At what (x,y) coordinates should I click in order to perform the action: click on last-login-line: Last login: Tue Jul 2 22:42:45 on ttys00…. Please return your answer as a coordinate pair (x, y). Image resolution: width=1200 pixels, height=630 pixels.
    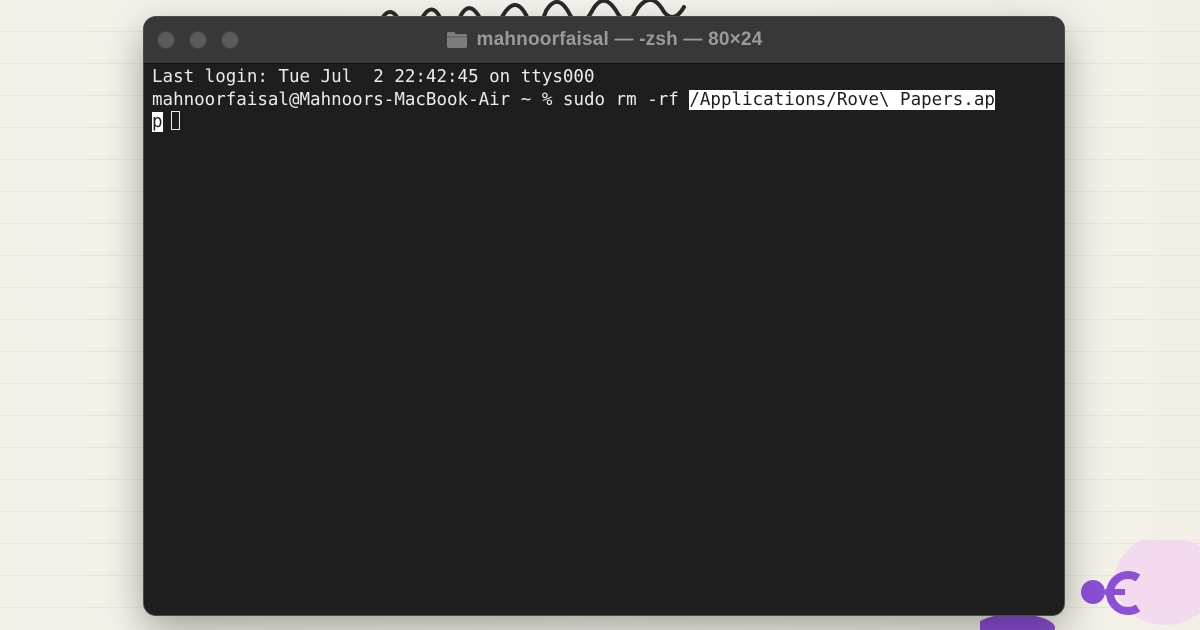
    Looking at the image, I should click on (373, 77).